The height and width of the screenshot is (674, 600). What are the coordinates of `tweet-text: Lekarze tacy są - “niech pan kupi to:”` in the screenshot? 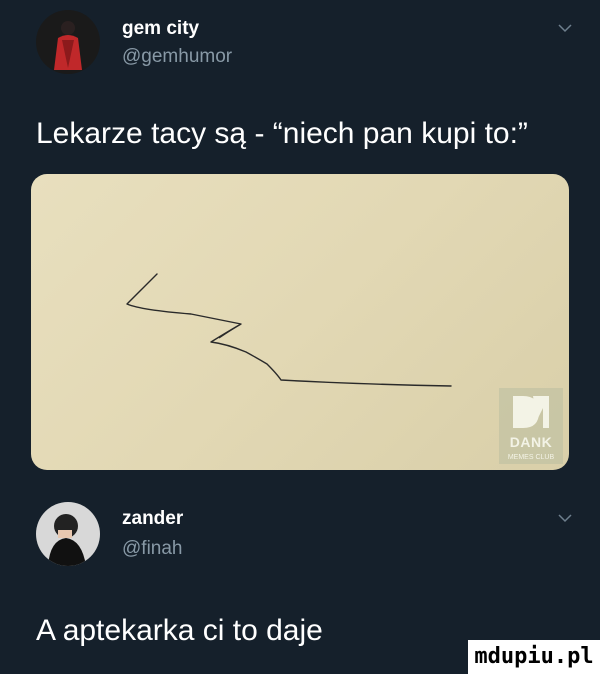 It's located at (282, 133).